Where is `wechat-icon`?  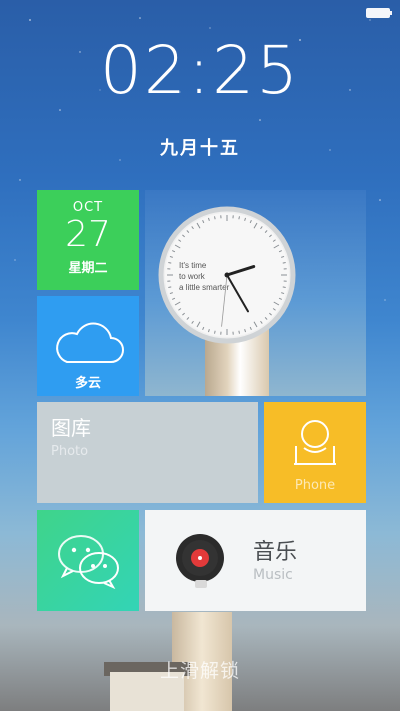
wechat-icon is located at coordinates (88, 562).